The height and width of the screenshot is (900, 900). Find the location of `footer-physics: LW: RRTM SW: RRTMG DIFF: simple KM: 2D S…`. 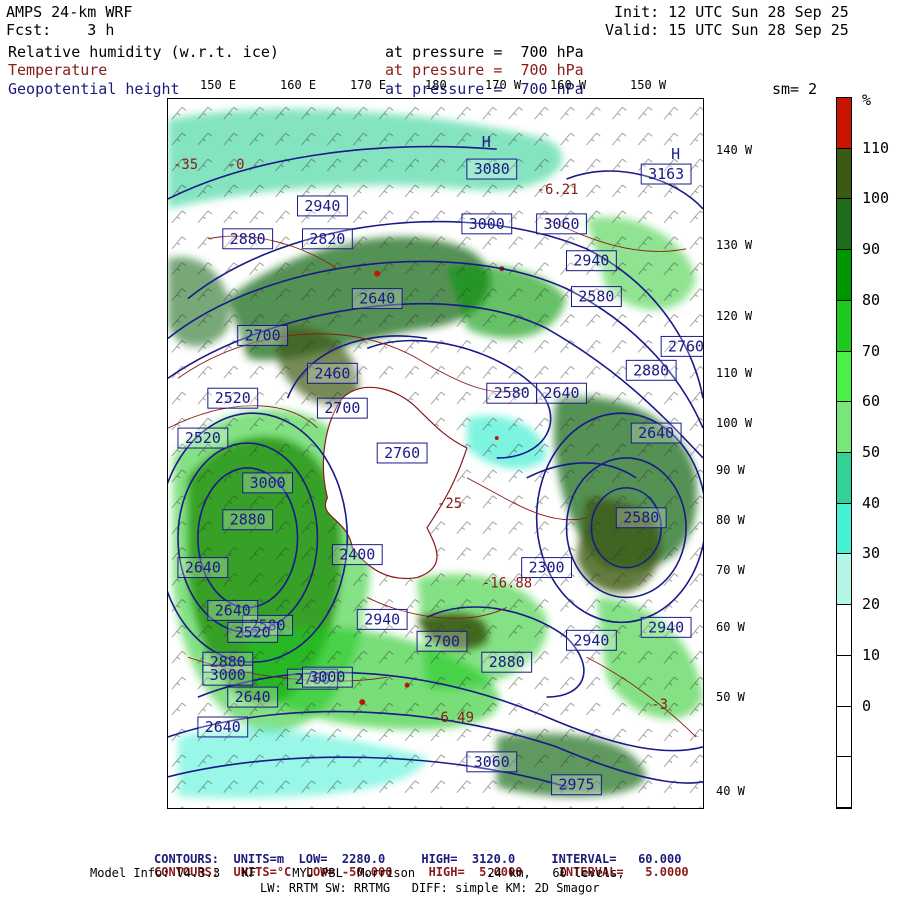

footer-physics: LW: RRTM SW: RRTMG DIFF: simple KM: 2D S… is located at coordinates (430, 888).